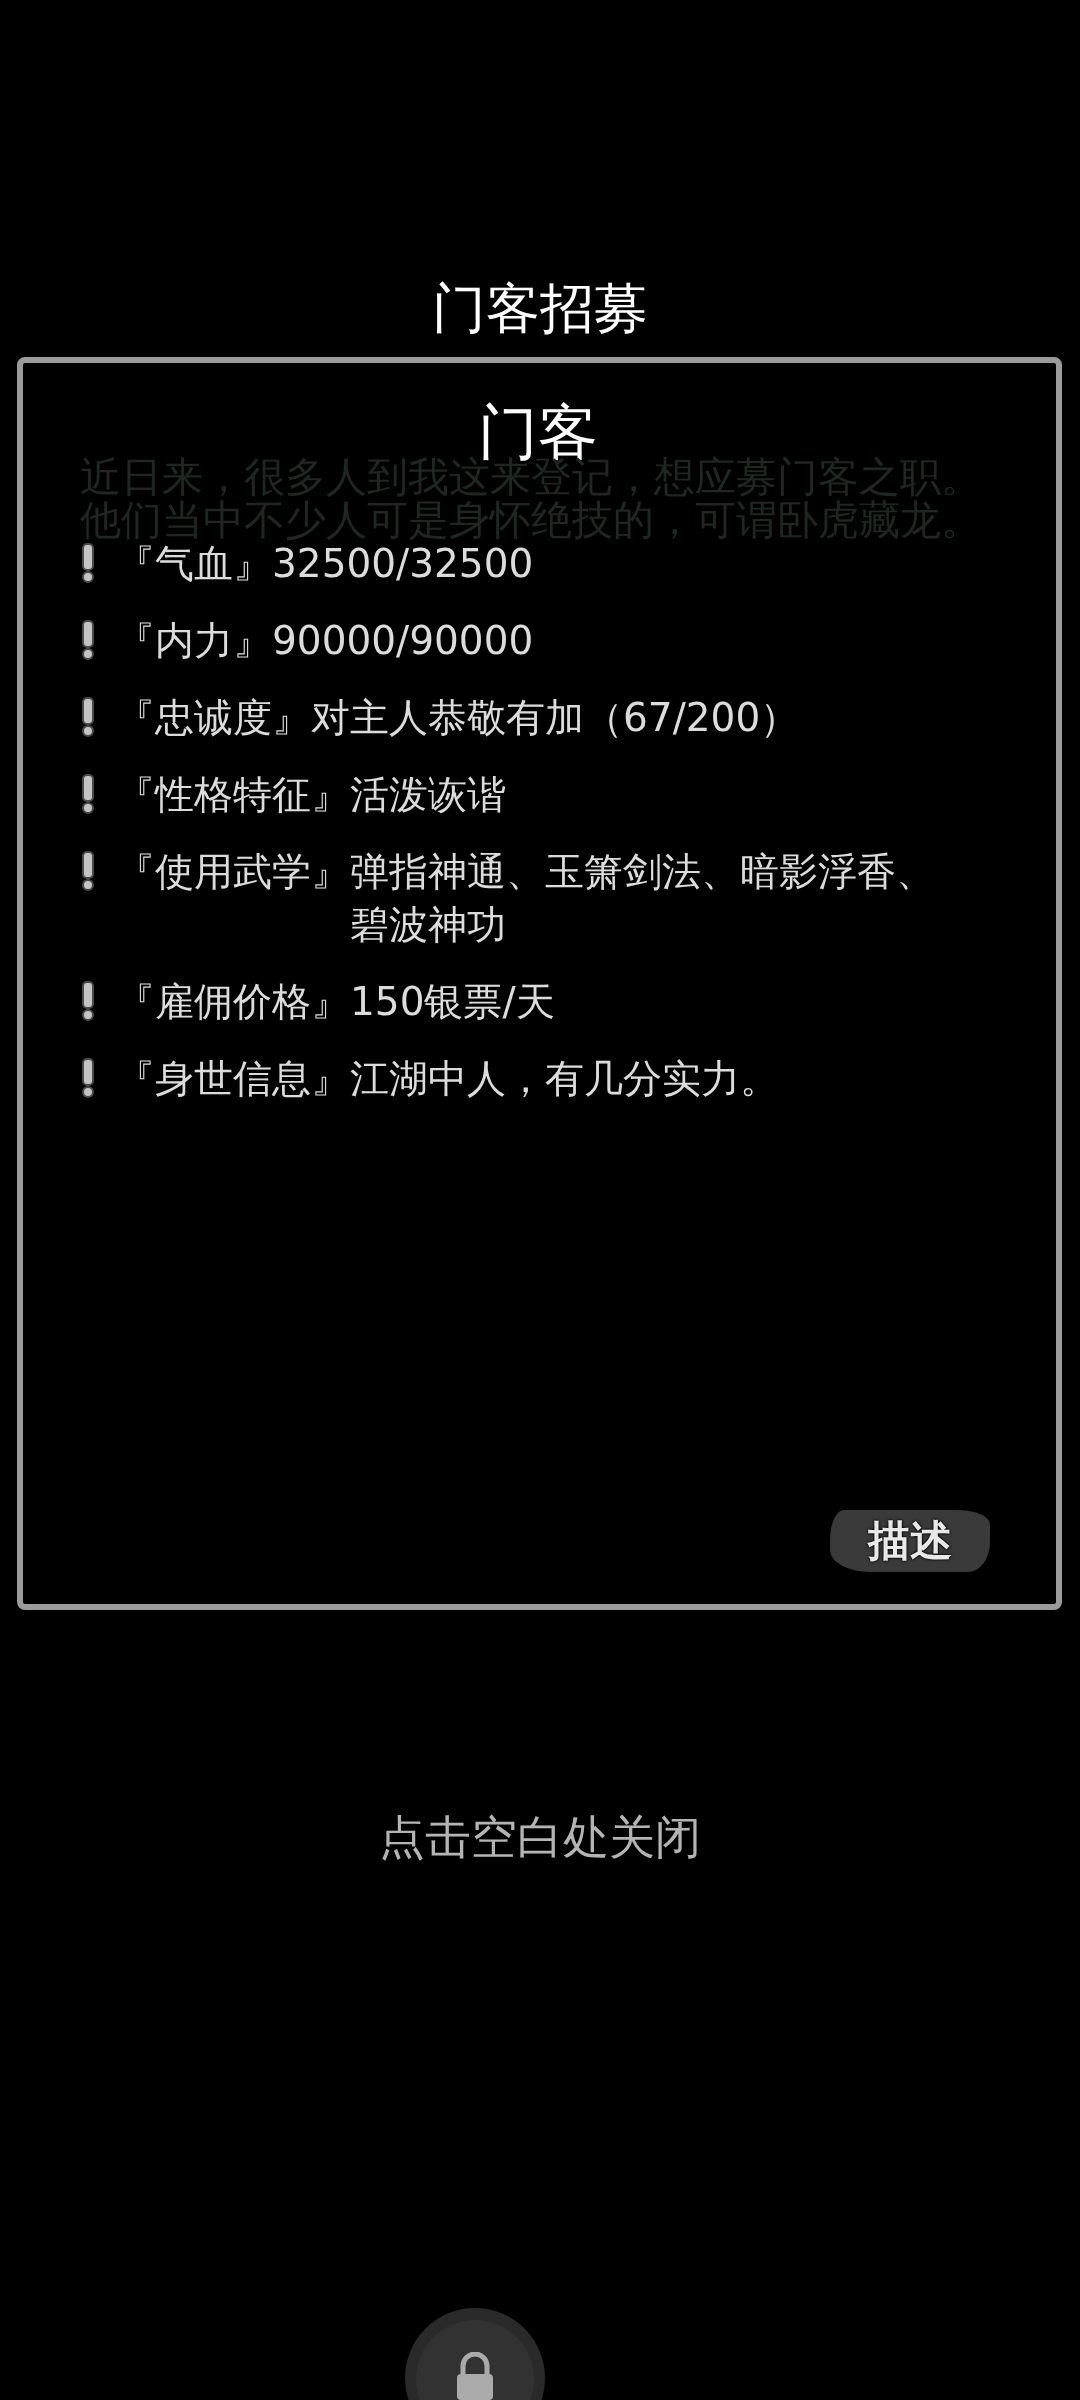 Image resolution: width=1080 pixels, height=2400 pixels. What do you see at coordinates (564, 1079) in the screenshot?
I see `attribute-value: 江湖中人，有几分实力。` at bounding box center [564, 1079].